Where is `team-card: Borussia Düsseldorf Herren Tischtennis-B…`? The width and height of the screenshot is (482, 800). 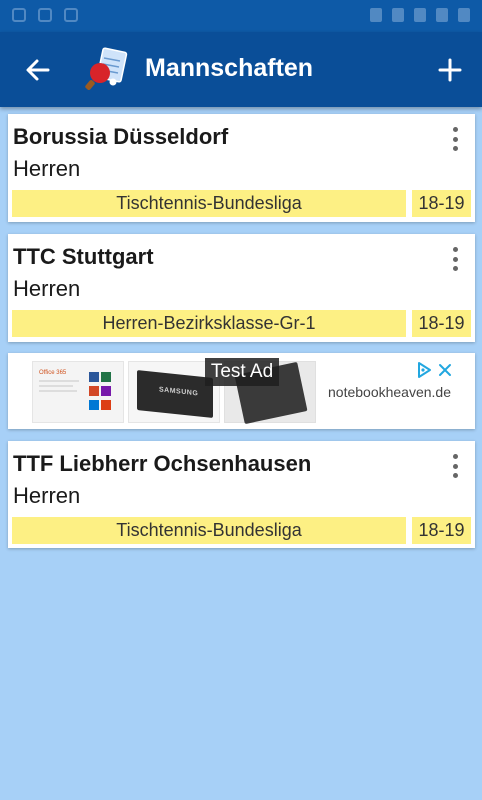 team-card: Borussia Düsseldorf Herren Tischtennis-B… is located at coordinates (241, 168).